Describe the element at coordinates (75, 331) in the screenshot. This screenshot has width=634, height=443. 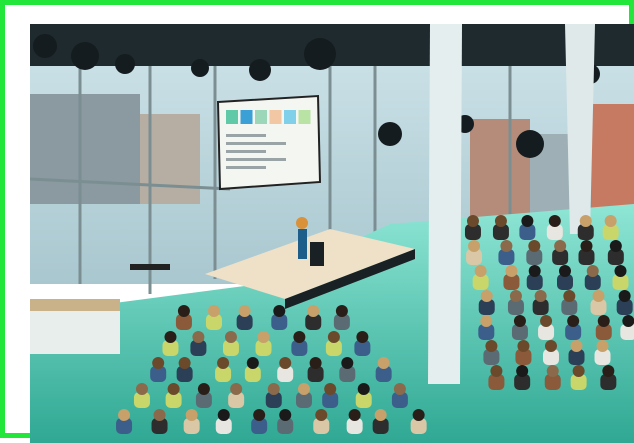
I see `catering-counter` at that location.